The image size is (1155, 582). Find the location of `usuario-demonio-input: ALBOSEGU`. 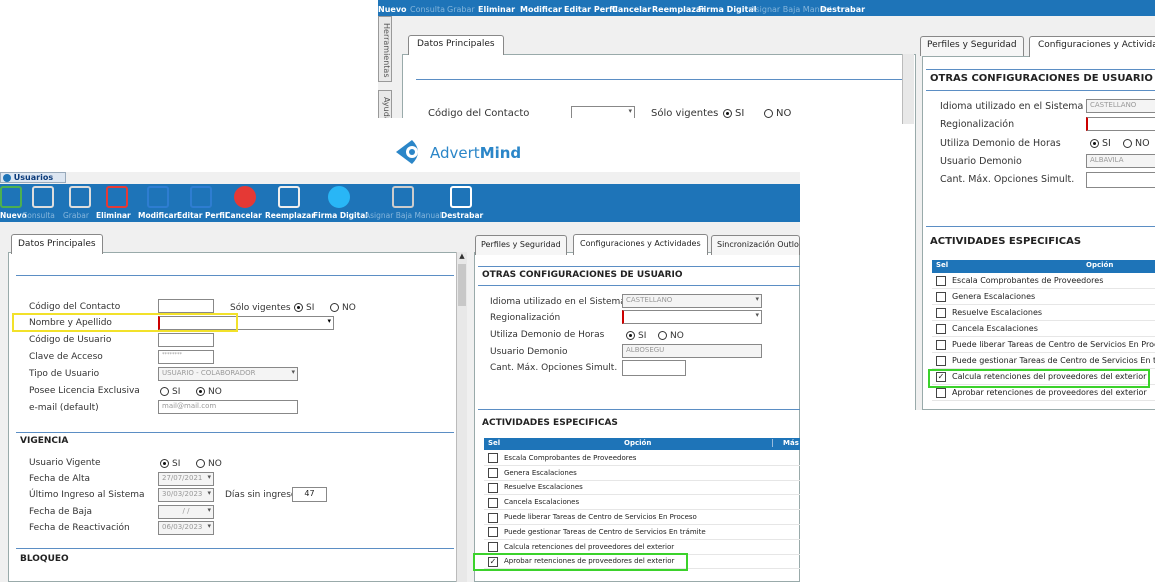

usuario-demonio-input: ALBOSEGU is located at coordinates (692, 351).